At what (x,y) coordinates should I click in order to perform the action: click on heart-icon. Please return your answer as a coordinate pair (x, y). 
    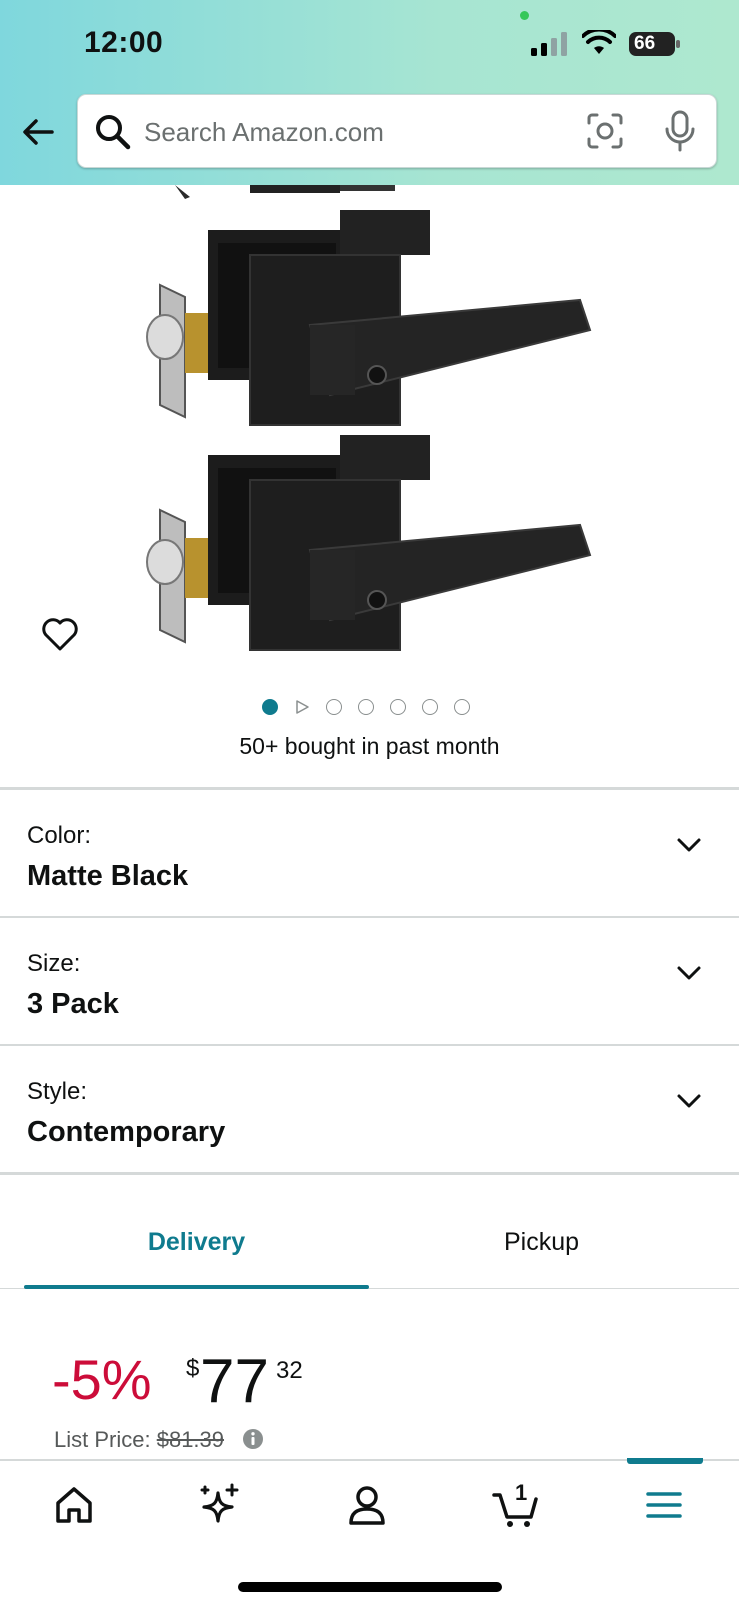
    Looking at the image, I should click on (60, 634).